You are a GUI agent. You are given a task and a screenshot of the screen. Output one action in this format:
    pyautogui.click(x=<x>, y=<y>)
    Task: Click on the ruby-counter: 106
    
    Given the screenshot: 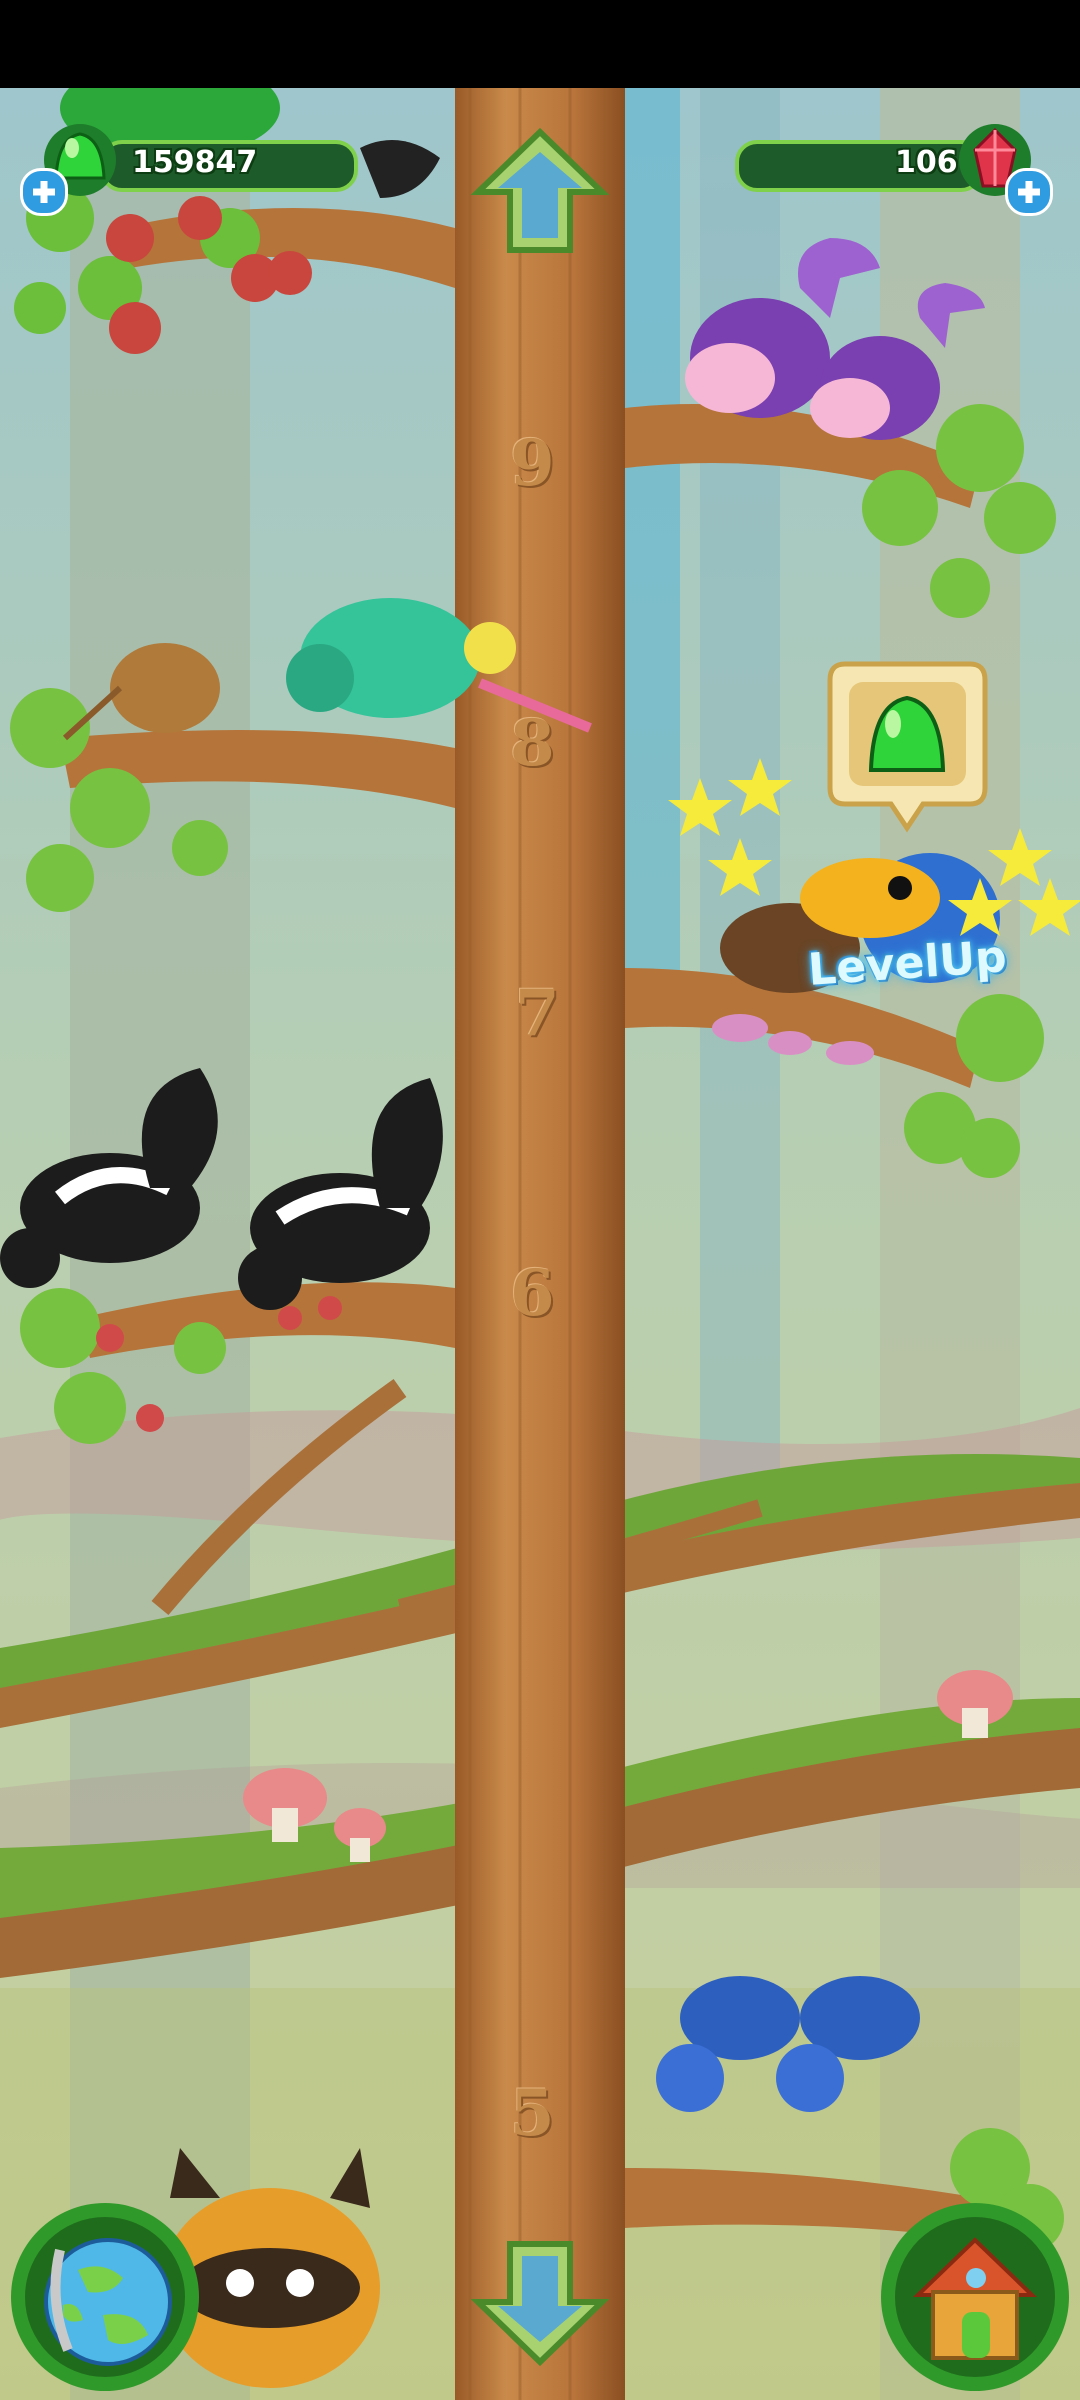 What is the action you would take?
    pyautogui.click(x=895, y=168)
    